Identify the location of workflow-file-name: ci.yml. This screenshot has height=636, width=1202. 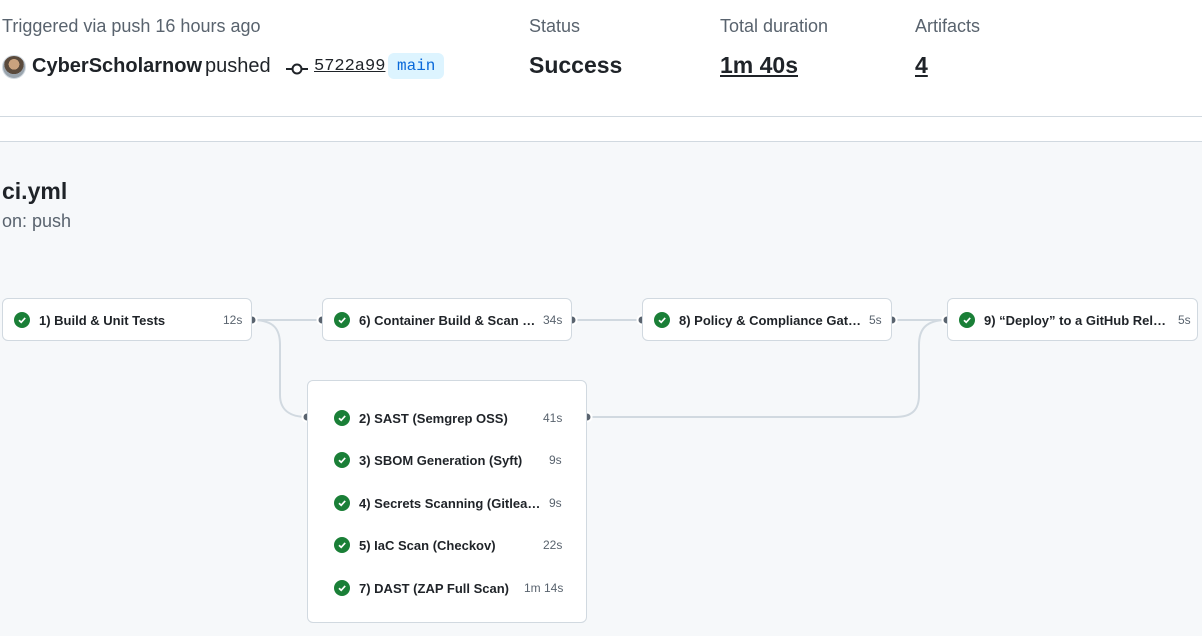
(35, 191).